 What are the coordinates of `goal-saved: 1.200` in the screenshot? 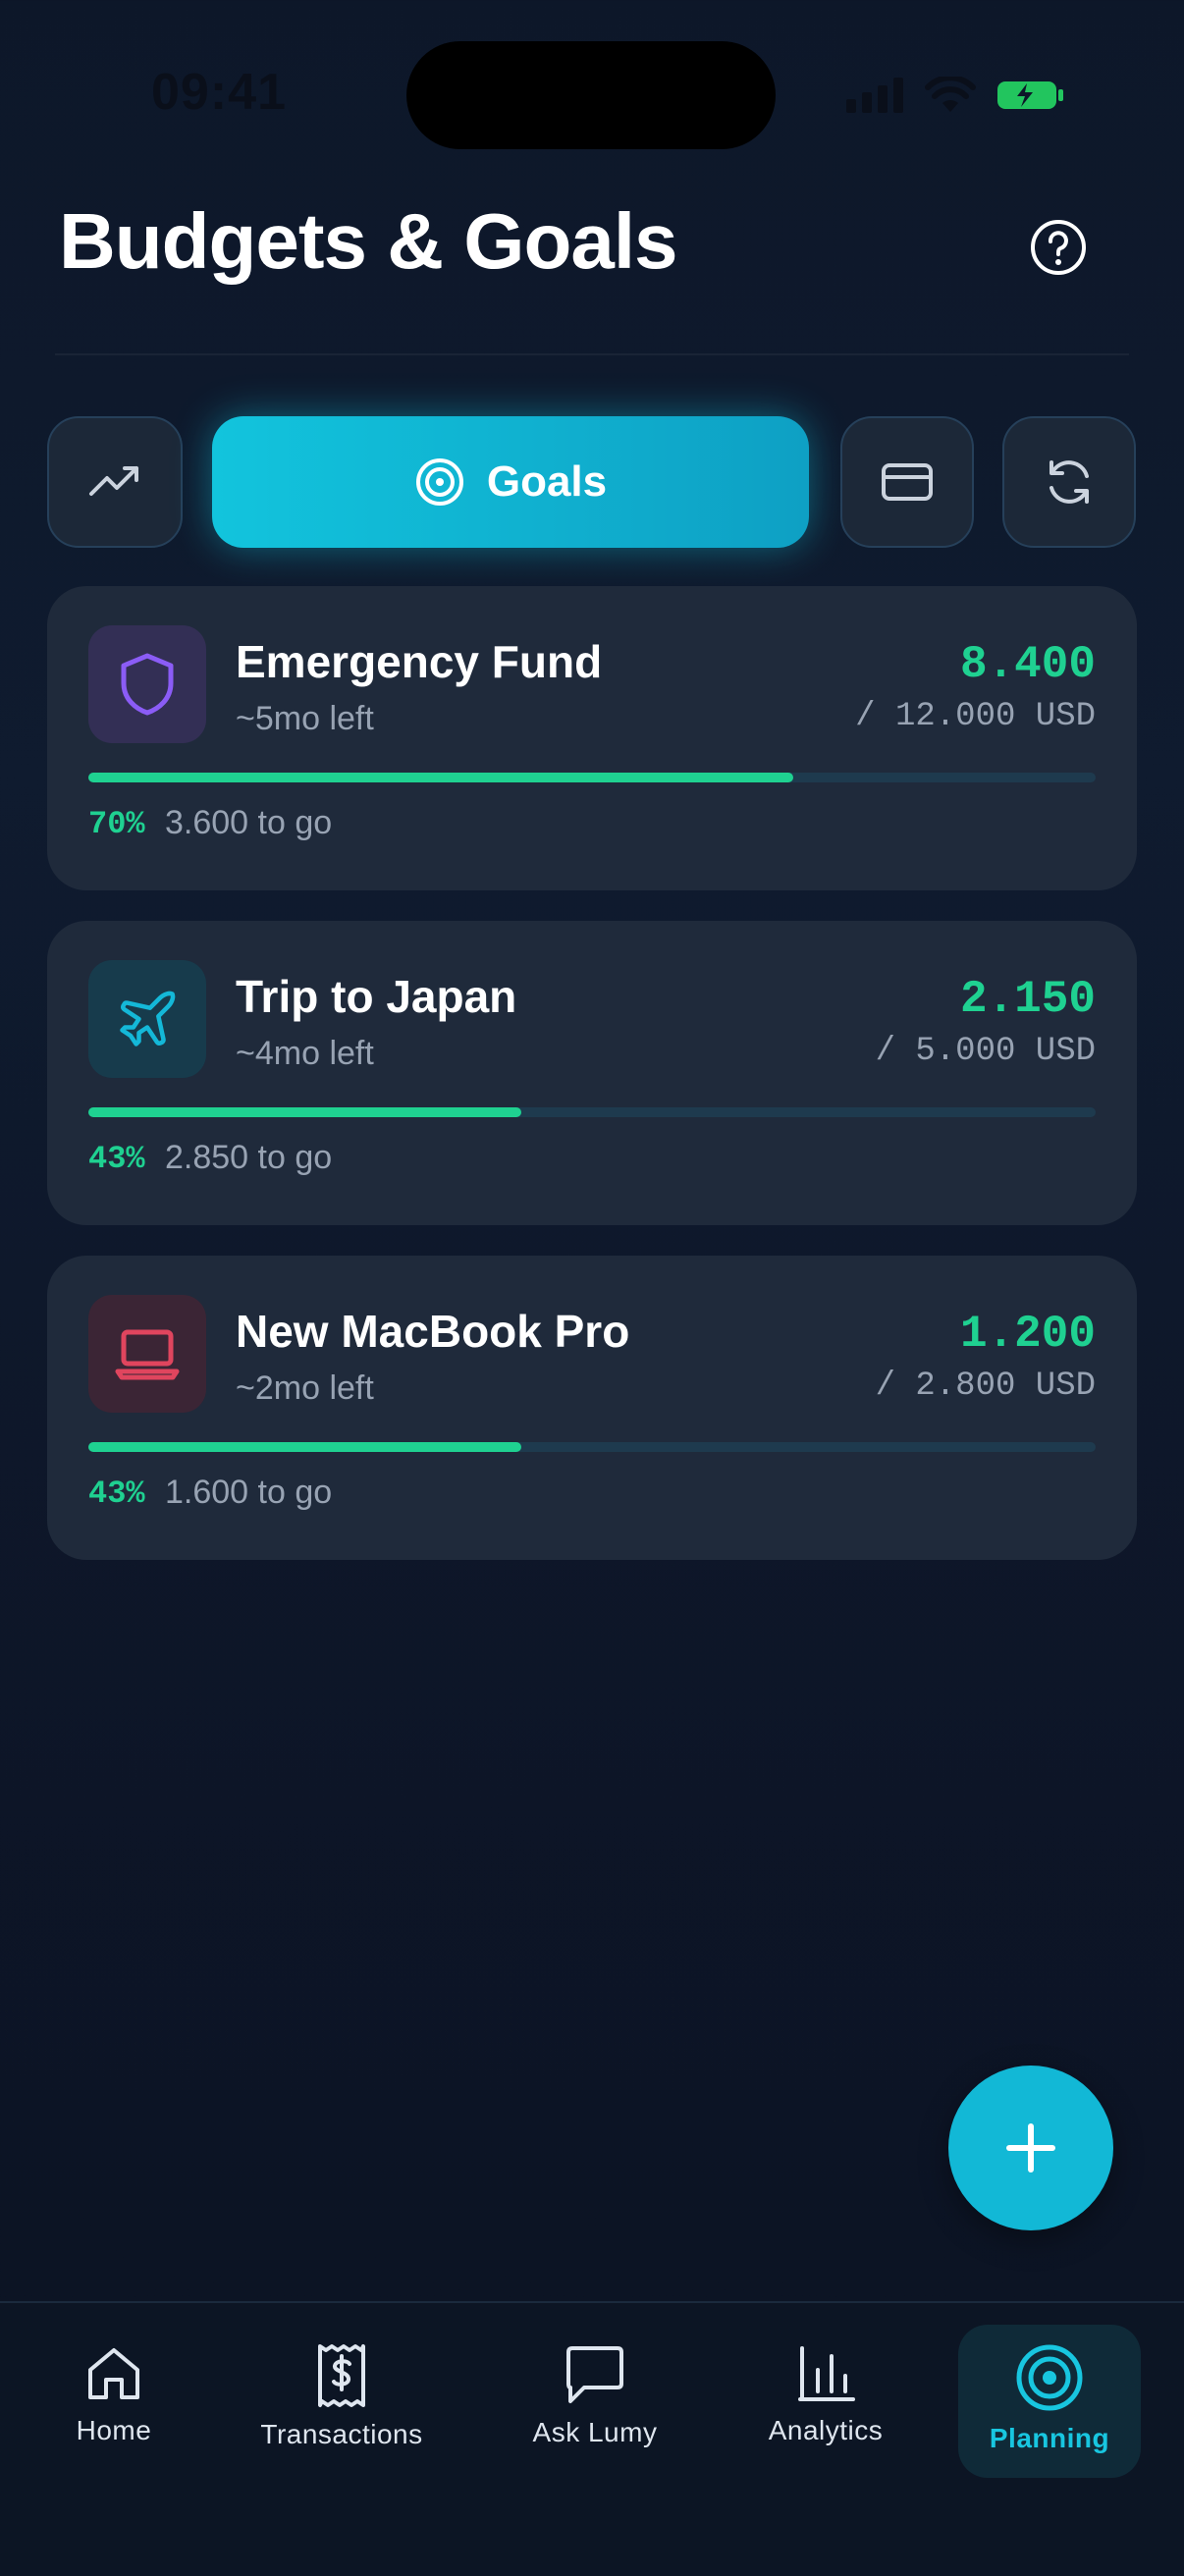 It's located at (1027, 1334).